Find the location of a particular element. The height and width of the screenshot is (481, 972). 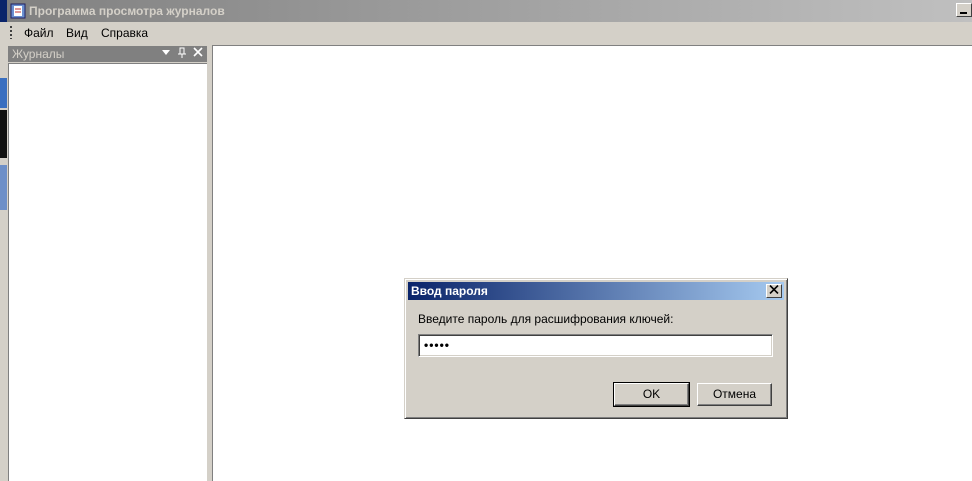

cancel-button: Отмена is located at coordinates (734, 394).